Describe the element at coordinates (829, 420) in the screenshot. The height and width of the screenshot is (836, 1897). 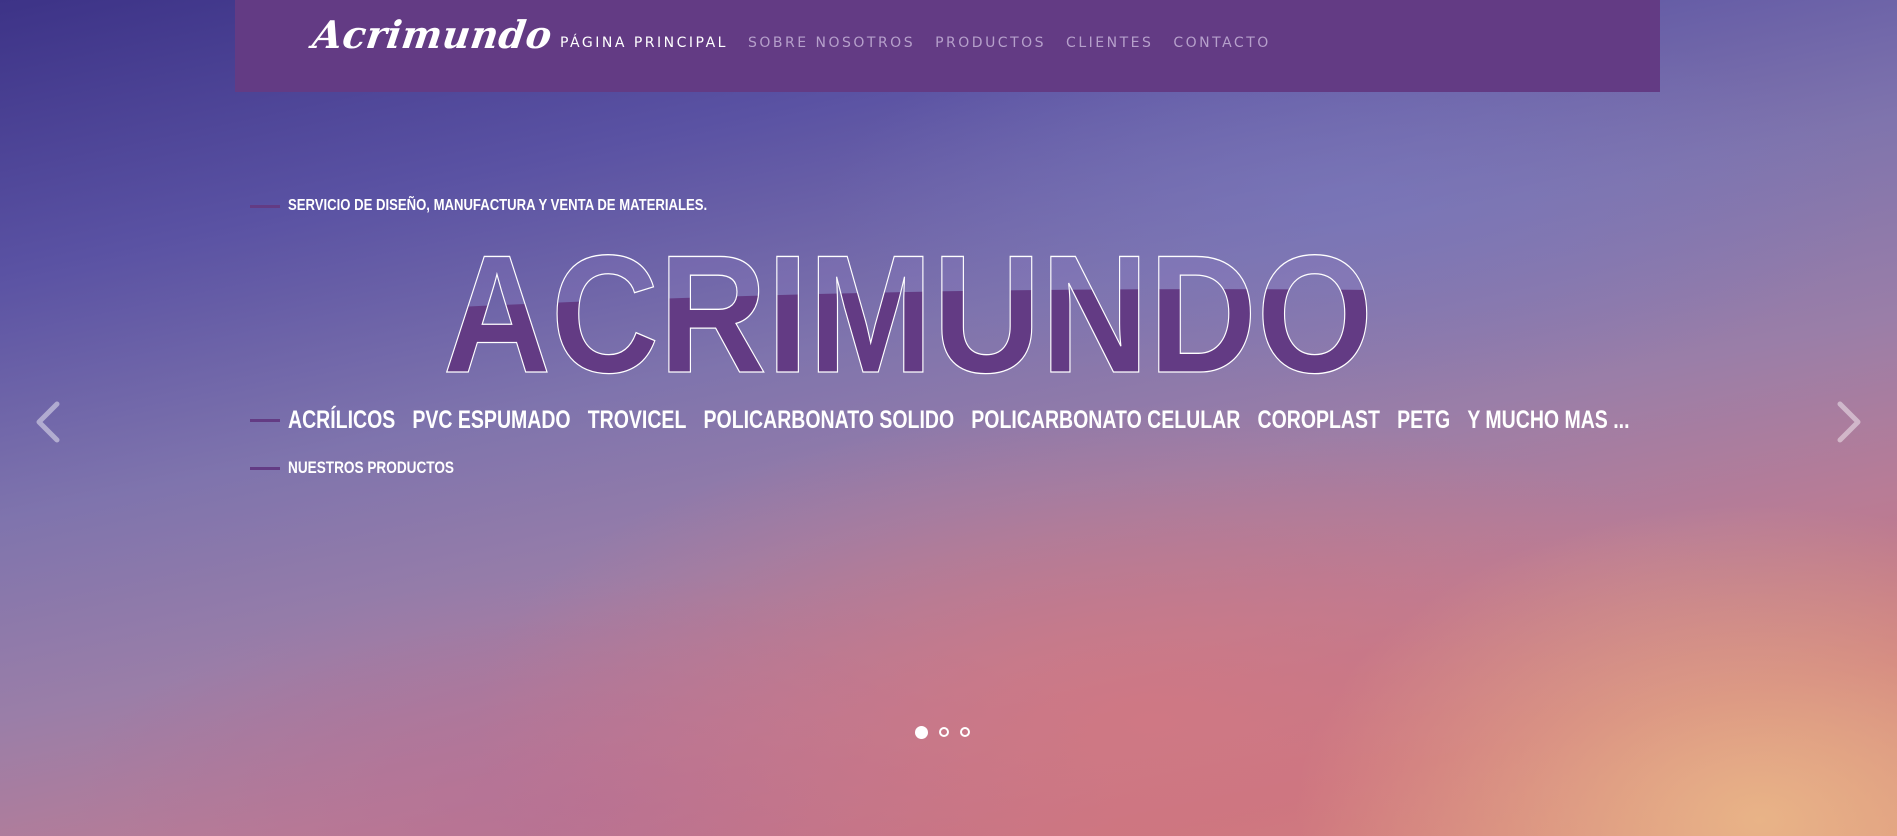
I see `product-policarbonato-solido: POLICARBONATO SOLIDO` at that location.